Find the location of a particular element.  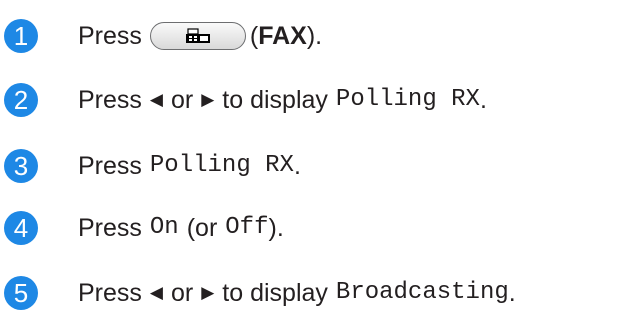

step-instruction: Press ◀ or ▶ to display Broadcasting. is located at coordinates (297, 293).